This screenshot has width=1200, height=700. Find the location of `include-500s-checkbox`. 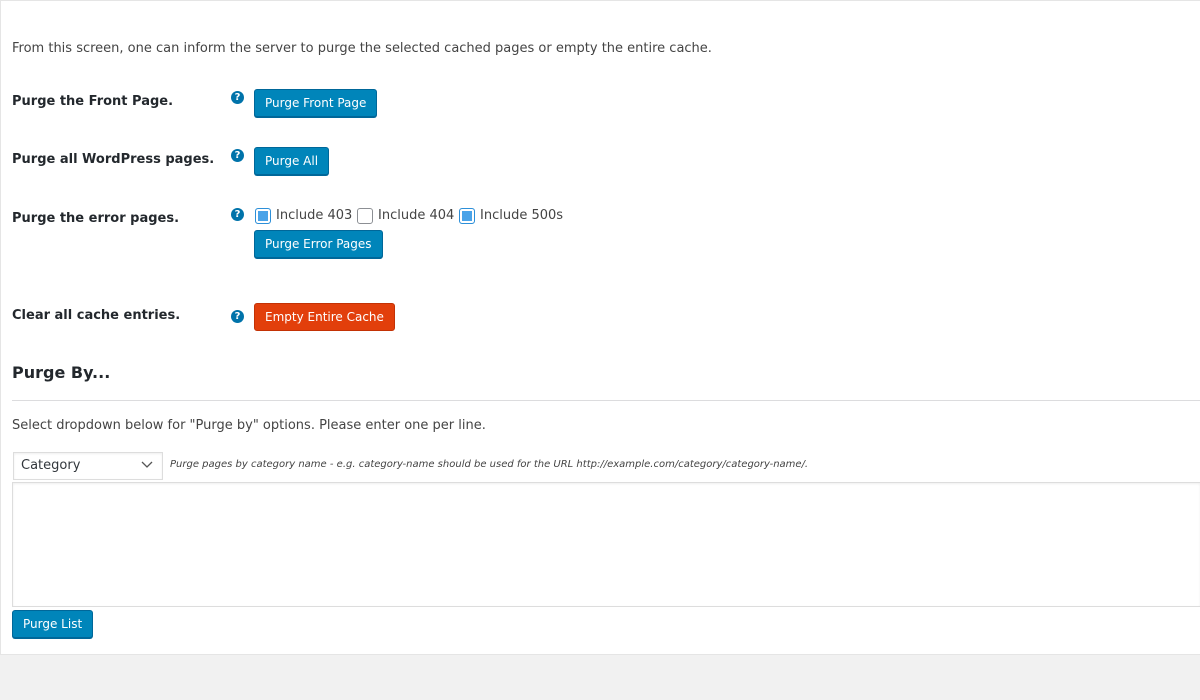

include-500s-checkbox is located at coordinates (467, 216).